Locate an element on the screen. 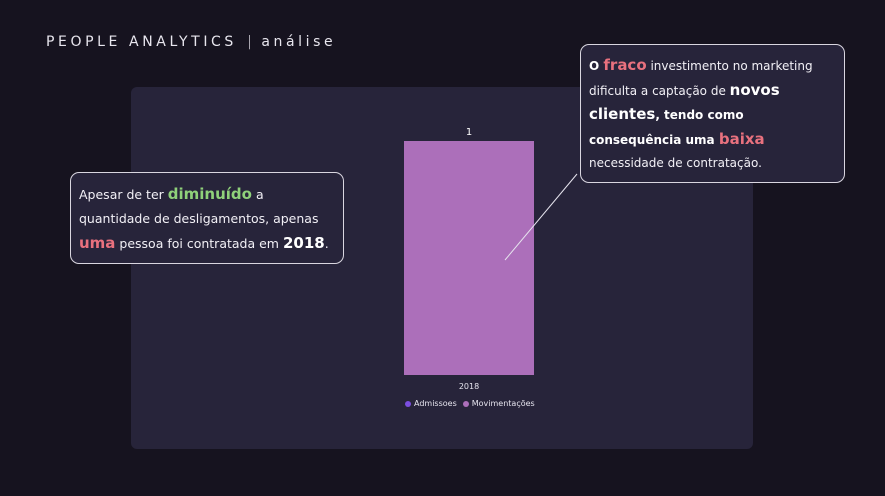 The width and height of the screenshot is (885, 496). data-label: 1 is located at coordinates (469, 132).